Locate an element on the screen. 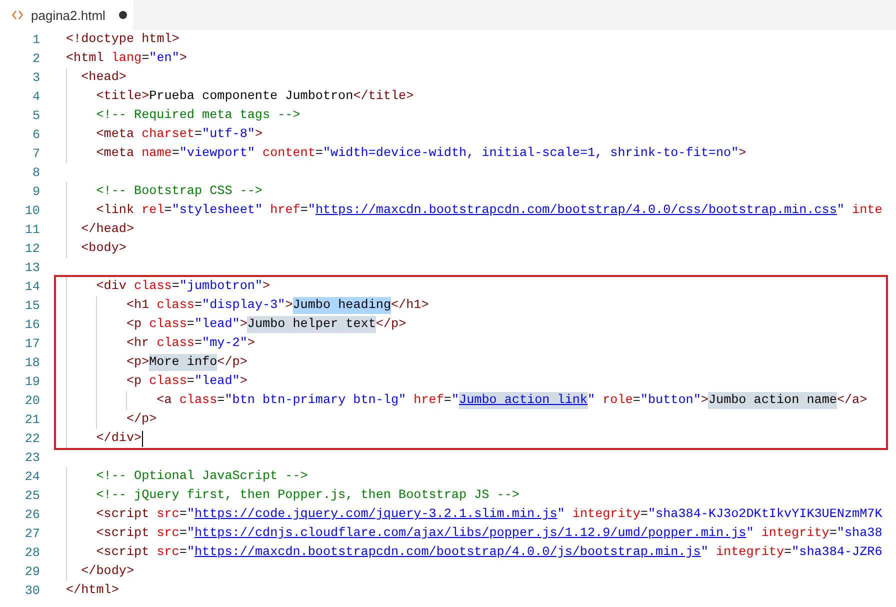 This screenshot has height=607, width=896. code-line: <script src="https://maxcdn.bootstrapcdn.com/bootstrap/4.0.0/js/bootstrap.min.js" integrity="sha384-JZR6 is located at coordinates (489, 552).